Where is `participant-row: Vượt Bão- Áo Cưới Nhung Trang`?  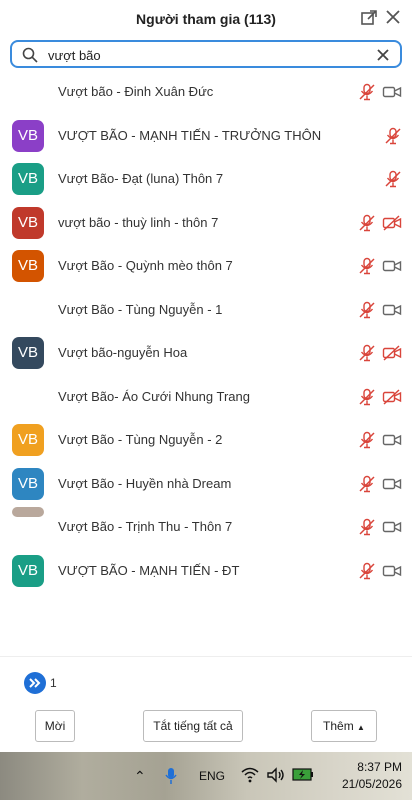
participant-row: Vượt Bão- Áo Cưới Nhung Trang is located at coordinates (206, 396).